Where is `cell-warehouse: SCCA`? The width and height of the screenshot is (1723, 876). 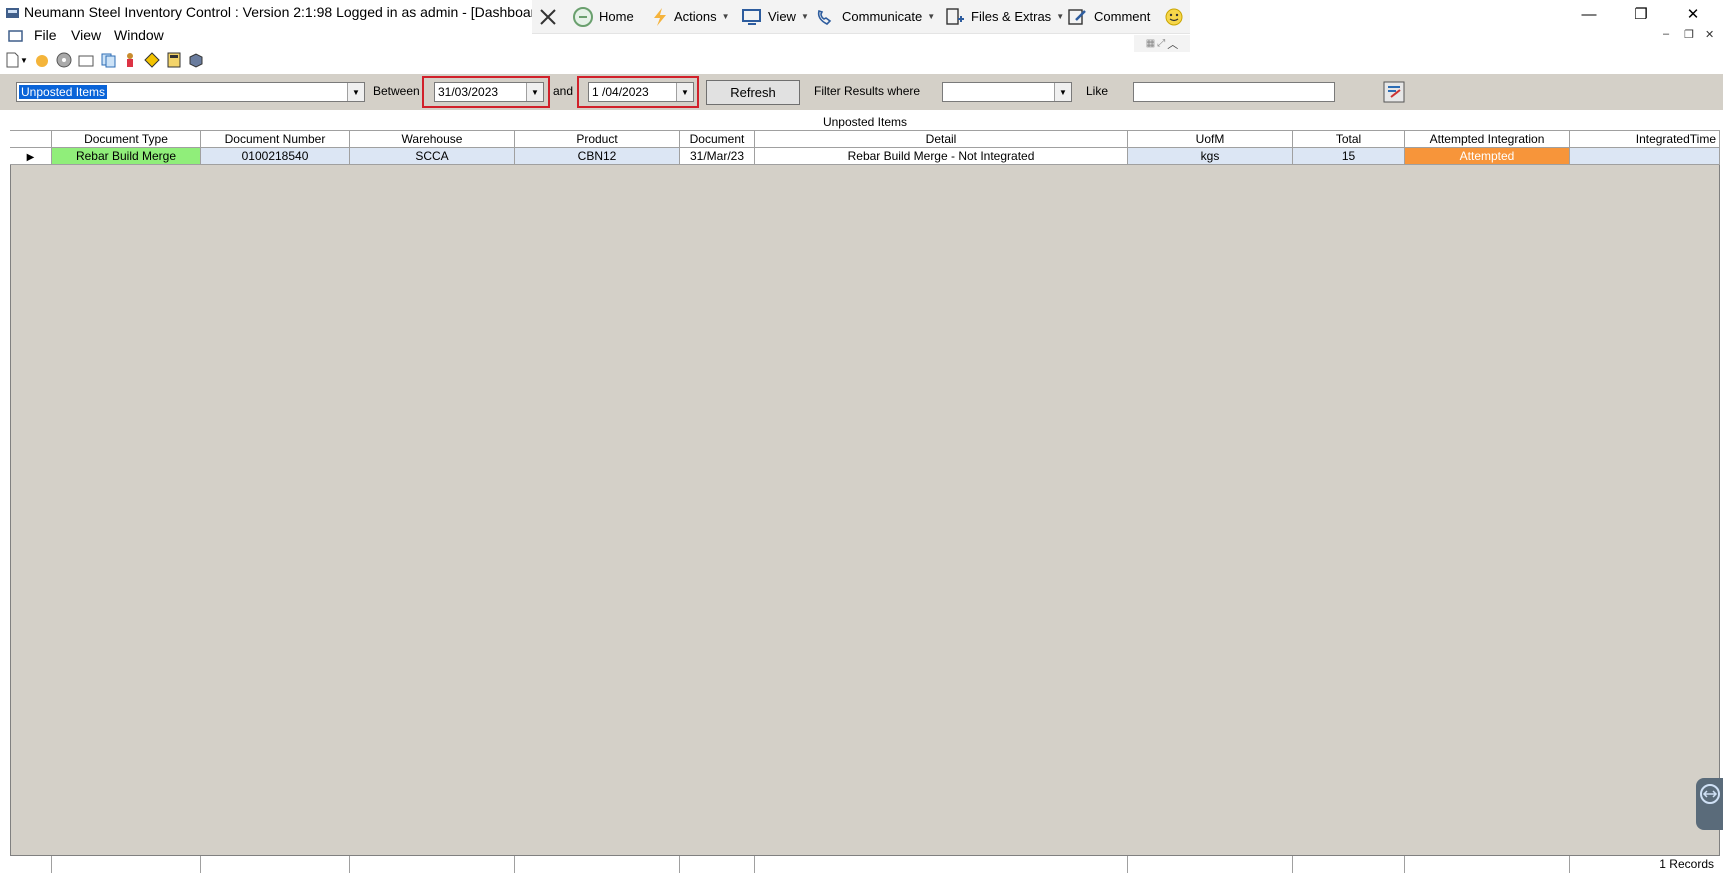 cell-warehouse: SCCA is located at coordinates (432, 156).